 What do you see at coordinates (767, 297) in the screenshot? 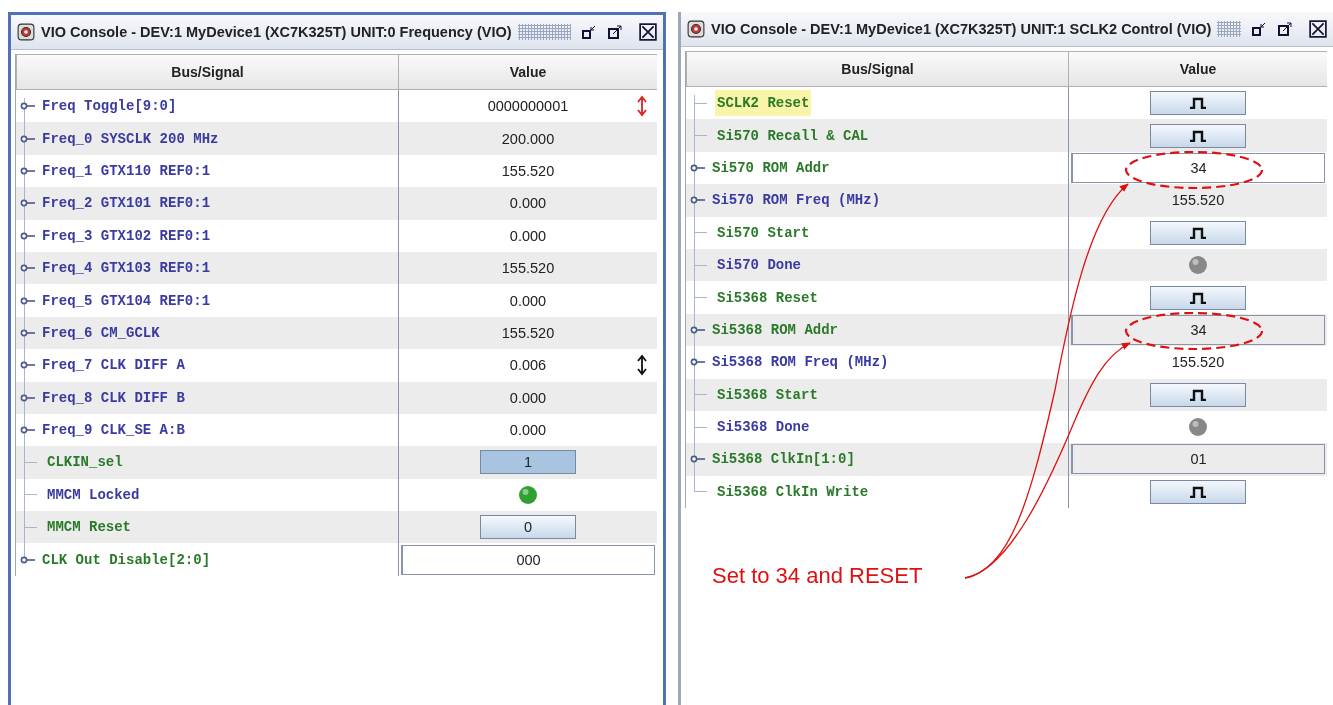
I see `signal-name: Si5368 Reset` at bounding box center [767, 297].